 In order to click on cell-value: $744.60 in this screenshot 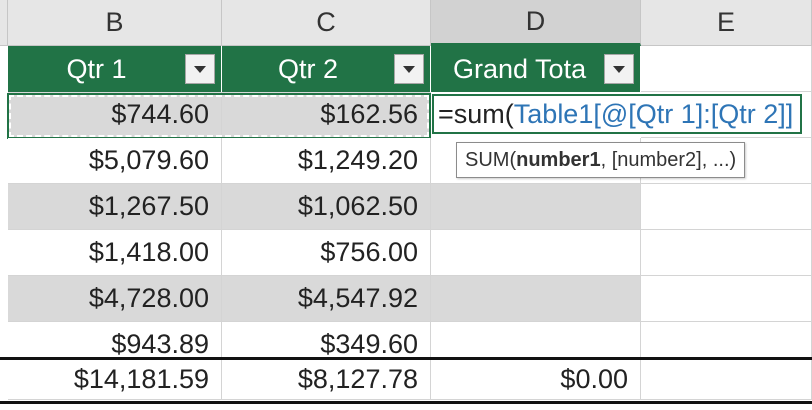, I will do `click(160, 114)`.